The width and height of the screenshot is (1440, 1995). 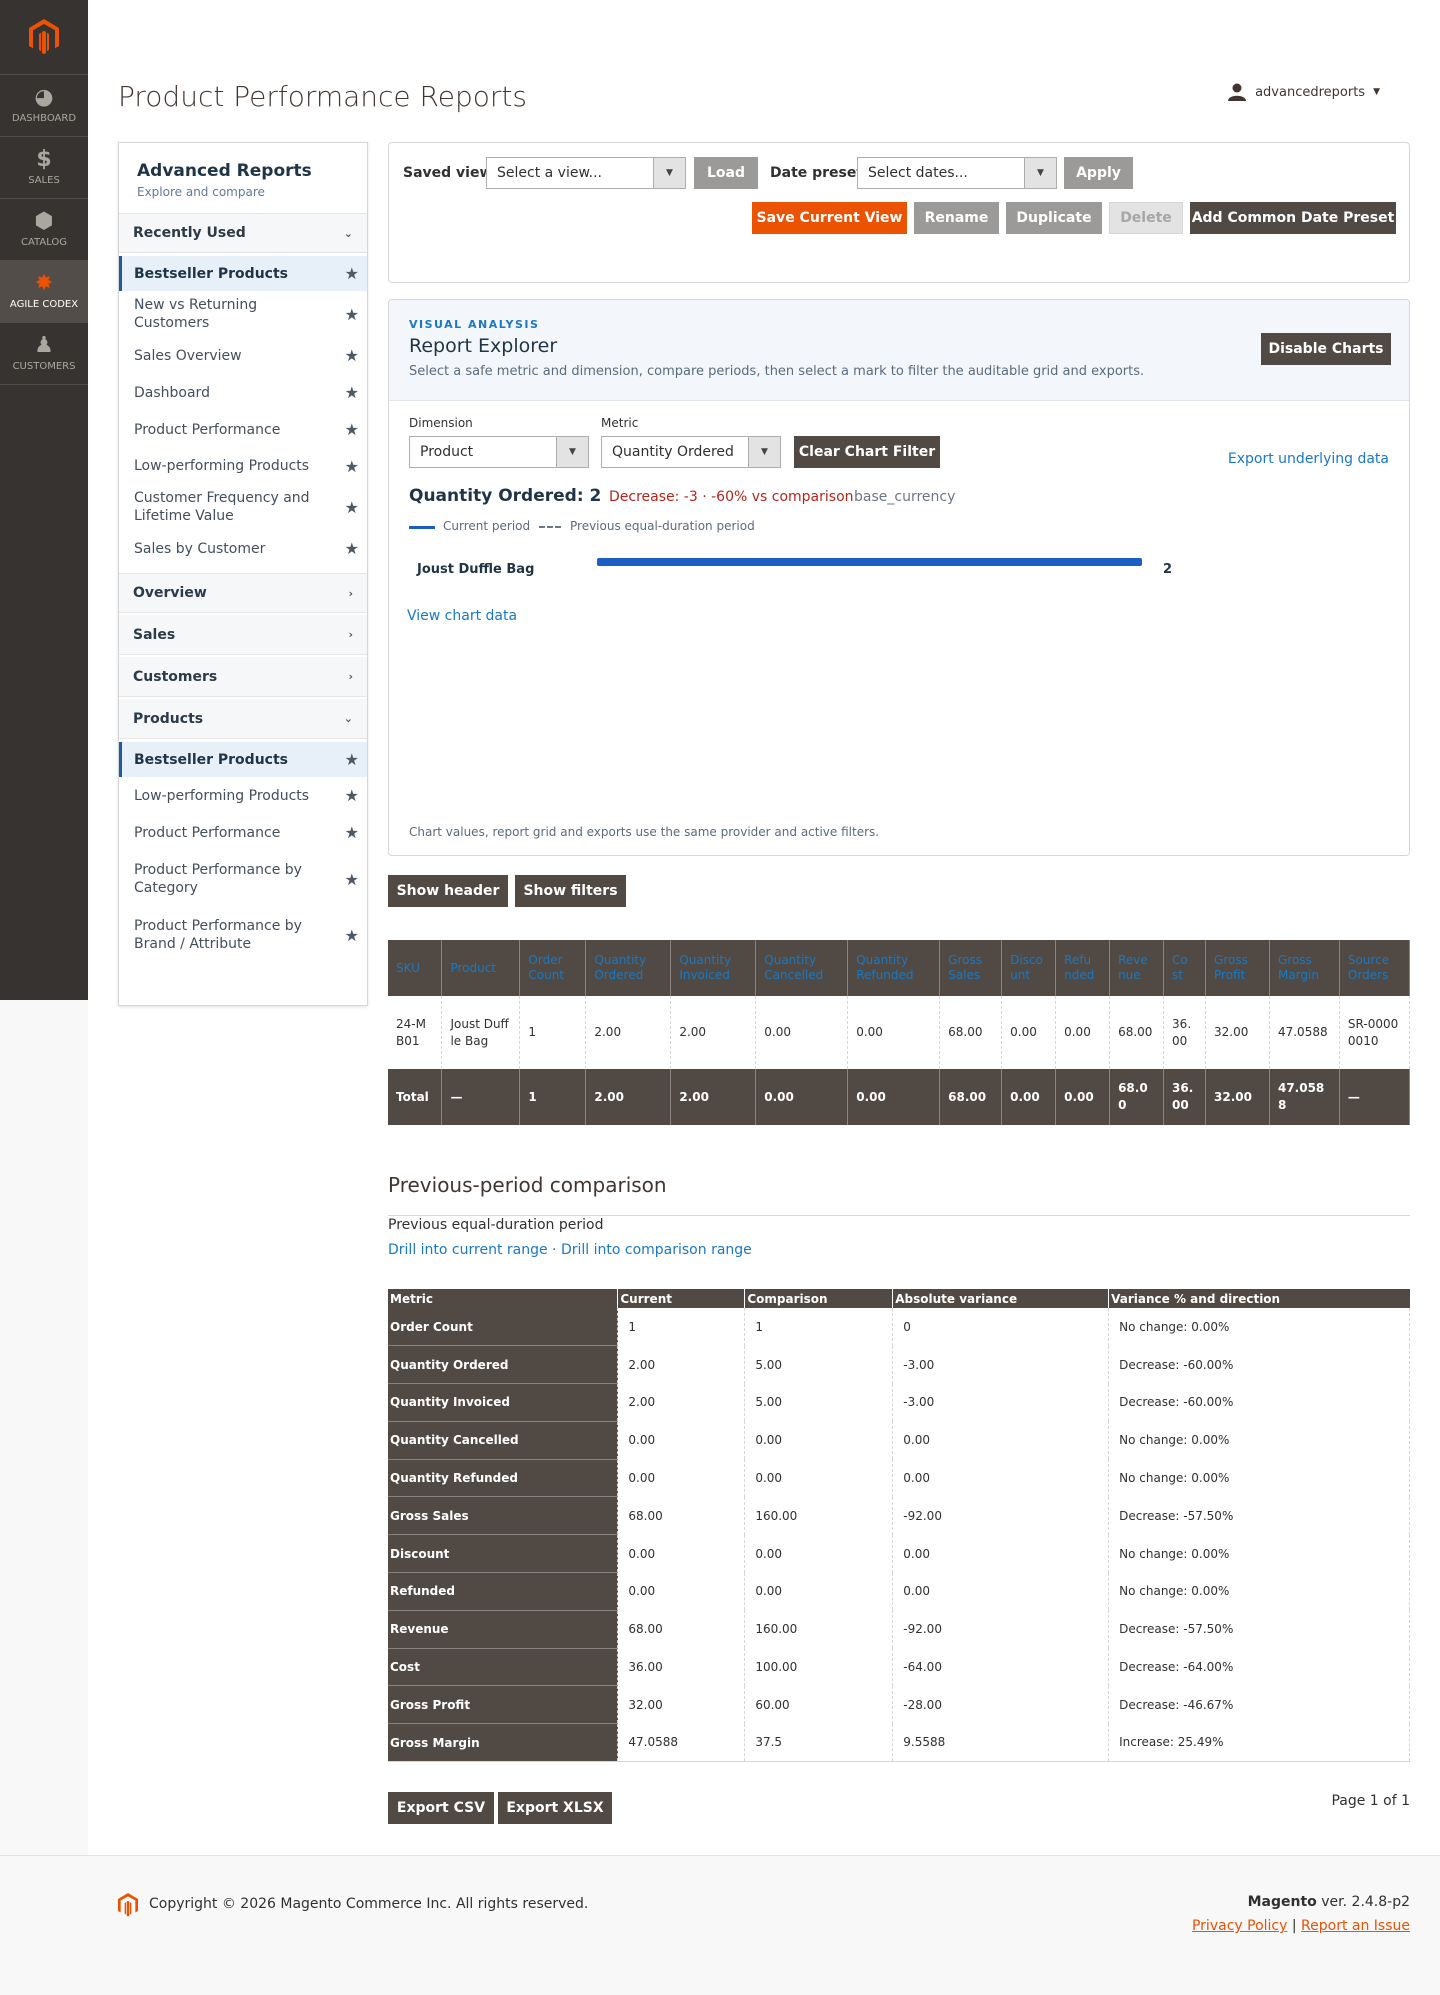 I want to click on export-csv-button: Export CSV, so click(x=441, y=1808).